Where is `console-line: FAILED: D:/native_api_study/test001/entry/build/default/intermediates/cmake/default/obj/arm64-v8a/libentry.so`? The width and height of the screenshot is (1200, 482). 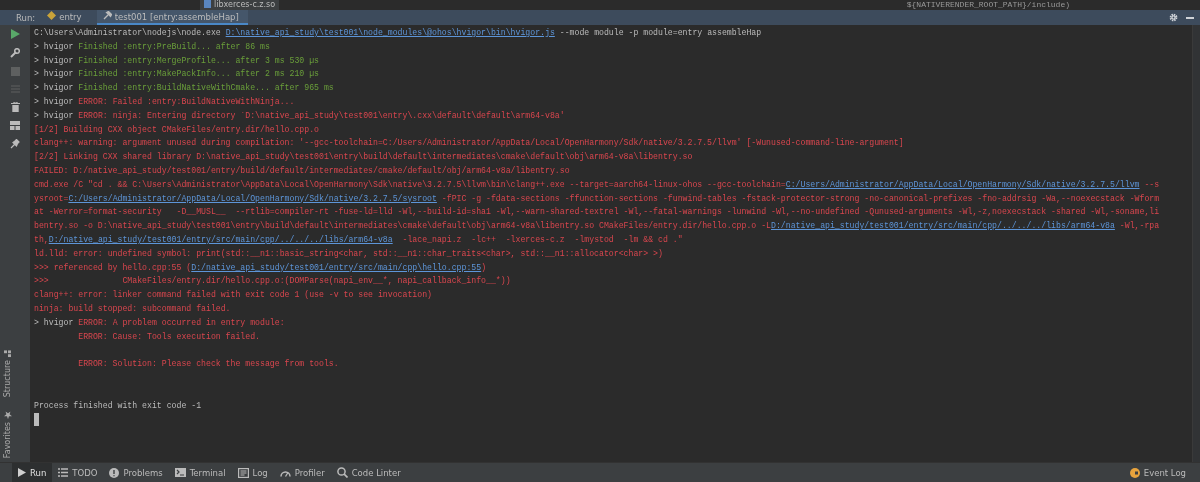 console-line: FAILED: D:/native_api_study/test001/entry/build/default/intermediates/cmake/default/obj/arm64-v8a/libentry.so is located at coordinates (302, 170).